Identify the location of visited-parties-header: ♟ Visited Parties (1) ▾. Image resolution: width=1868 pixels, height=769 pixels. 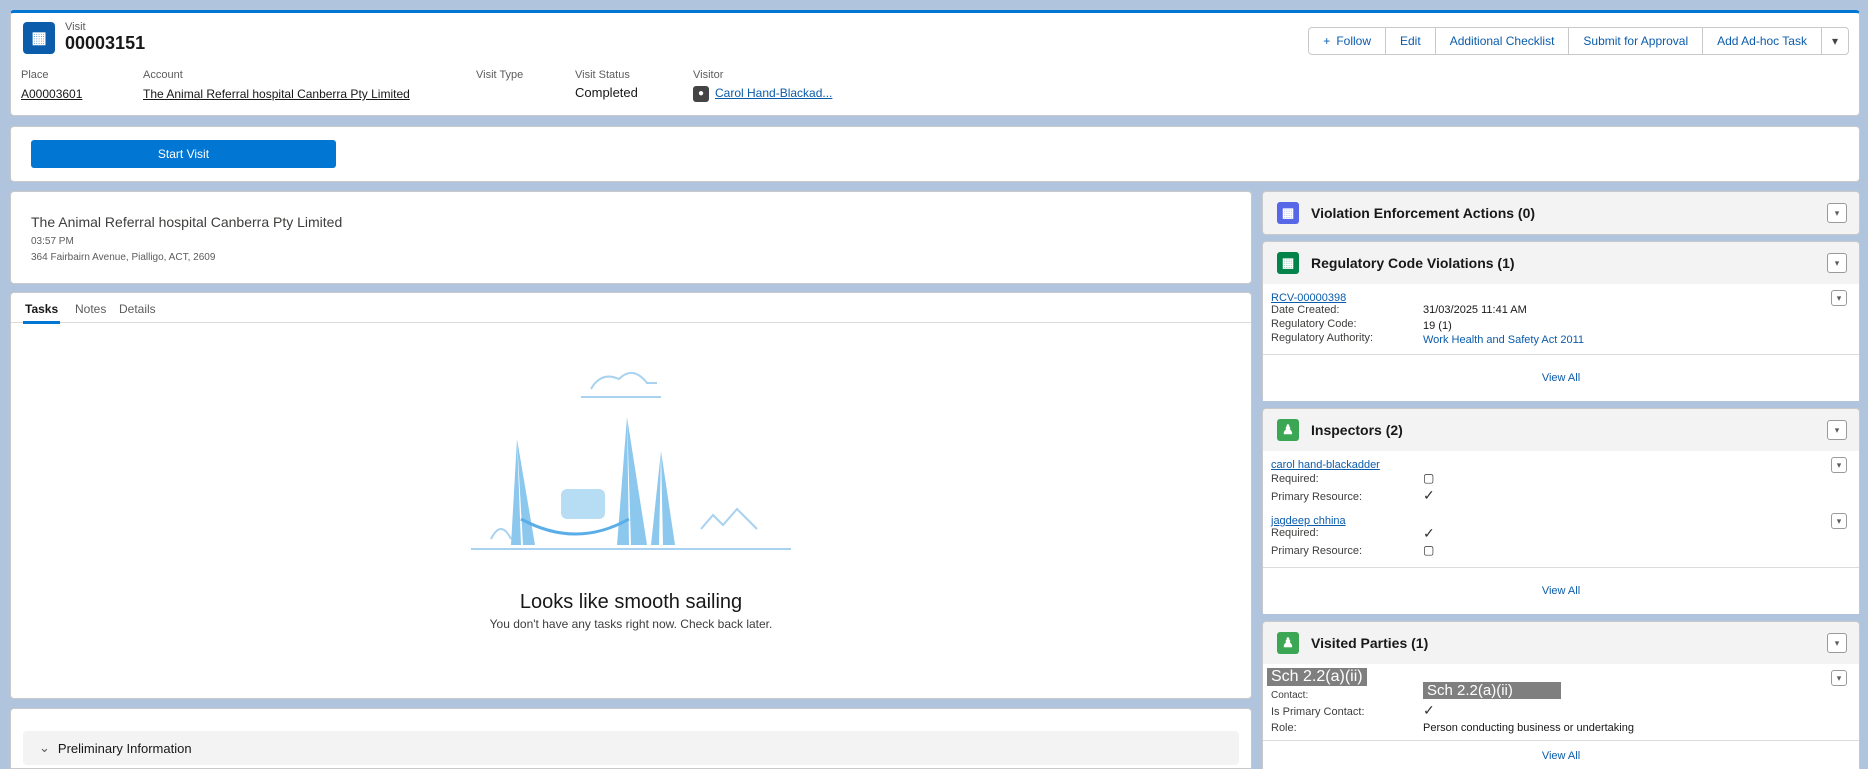
(1561, 643).